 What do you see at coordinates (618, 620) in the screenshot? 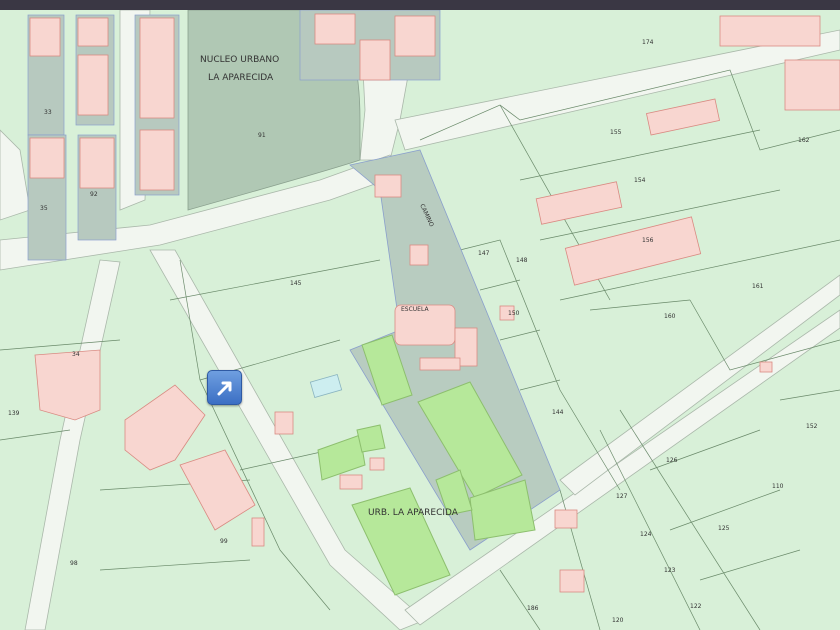
I see `label-parcel-120: 120` at bounding box center [618, 620].